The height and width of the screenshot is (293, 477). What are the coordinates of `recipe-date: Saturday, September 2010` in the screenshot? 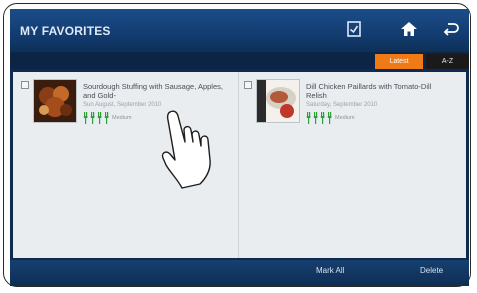 It's located at (342, 105).